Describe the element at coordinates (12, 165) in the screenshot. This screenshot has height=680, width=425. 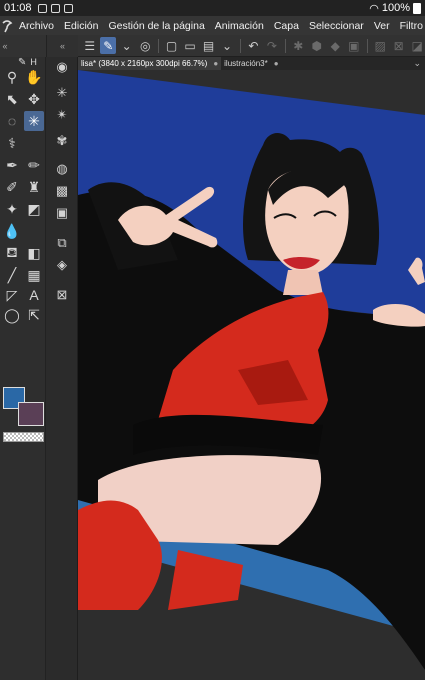
I see `pen-icon: ✒` at that location.